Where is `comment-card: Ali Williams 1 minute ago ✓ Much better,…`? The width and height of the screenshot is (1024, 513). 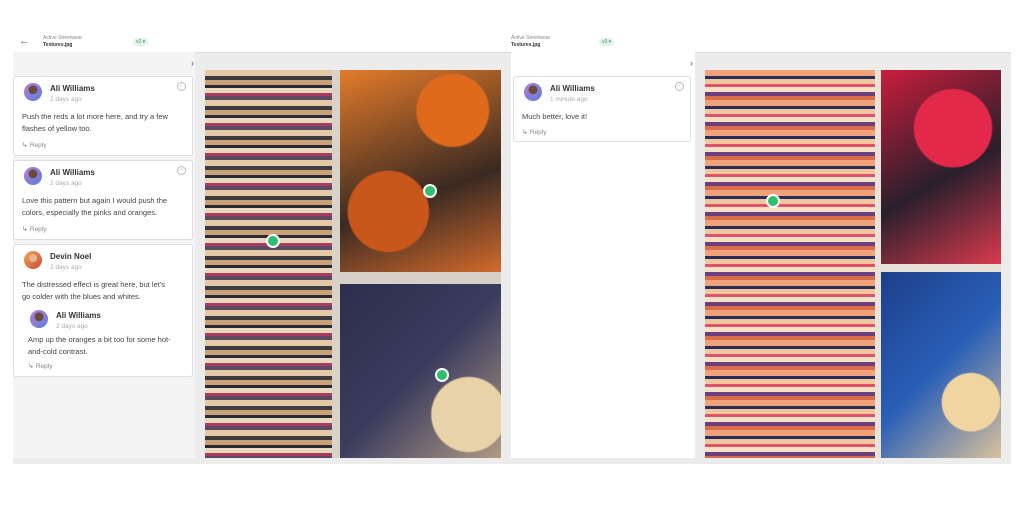
comment-card: Ali Williams 1 minute ago ✓ Much better,… is located at coordinates (602, 109).